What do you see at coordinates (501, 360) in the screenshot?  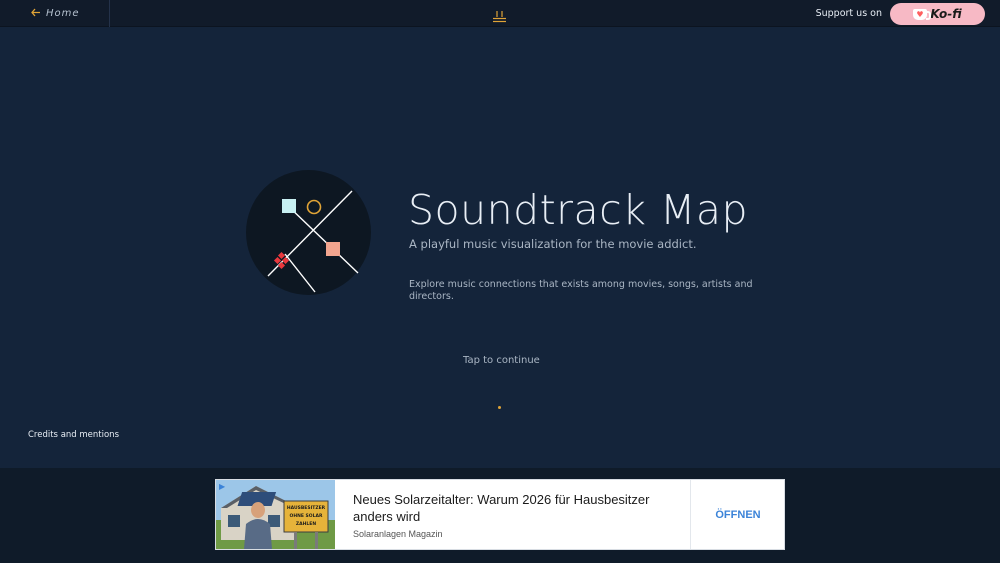 I see `tap-to-continue-button: Tap to continue` at bounding box center [501, 360].